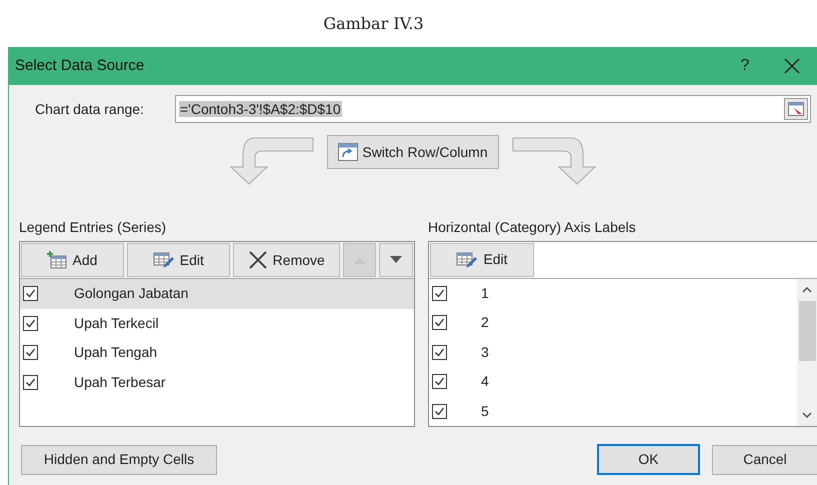  I want to click on cancel-button: Cancel, so click(764, 459).